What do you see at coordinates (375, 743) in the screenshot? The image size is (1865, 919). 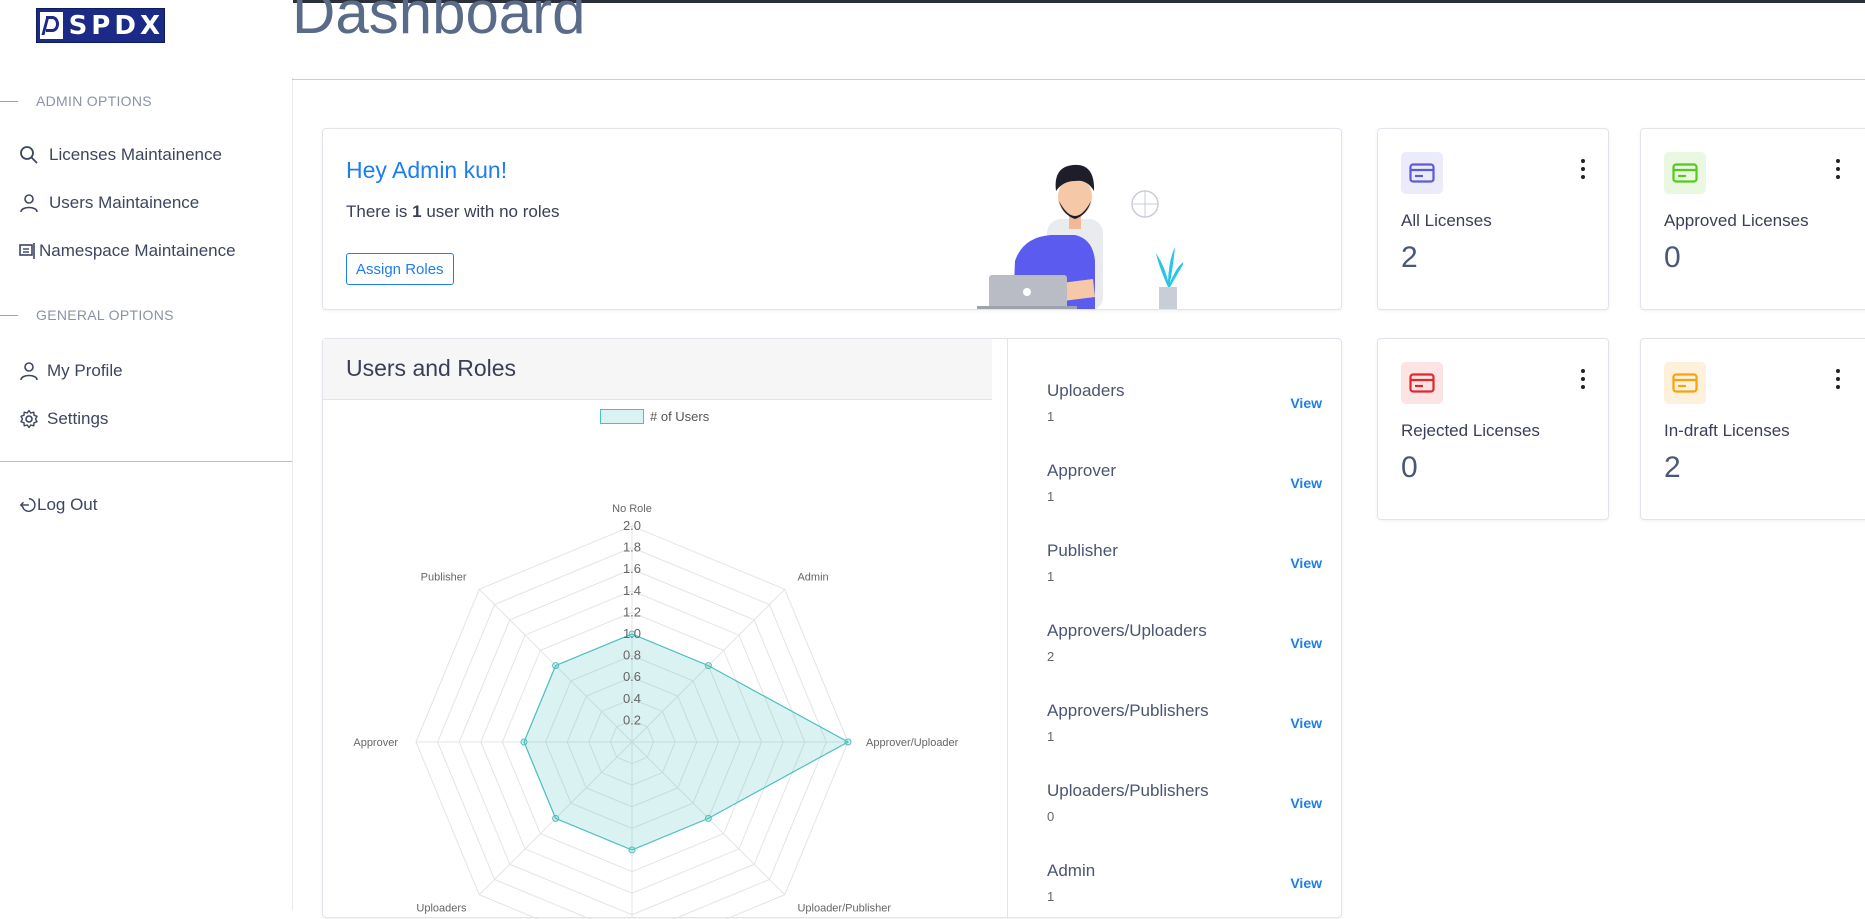 I see `radar-axis-label: Approver` at bounding box center [375, 743].